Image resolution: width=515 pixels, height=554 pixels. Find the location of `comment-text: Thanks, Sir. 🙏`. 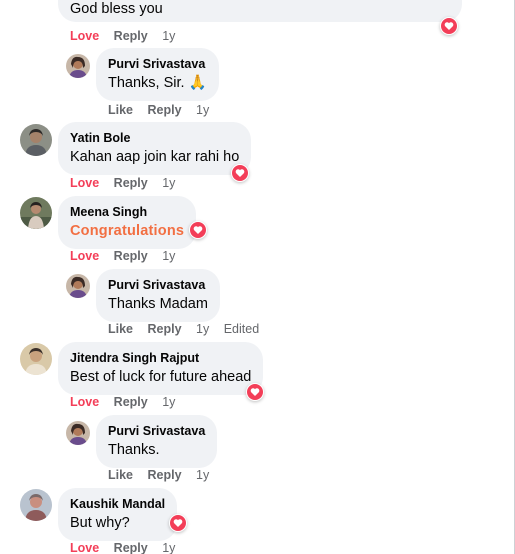

comment-text: Thanks, Sir. 🙏 is located at coordinates (157, 83).